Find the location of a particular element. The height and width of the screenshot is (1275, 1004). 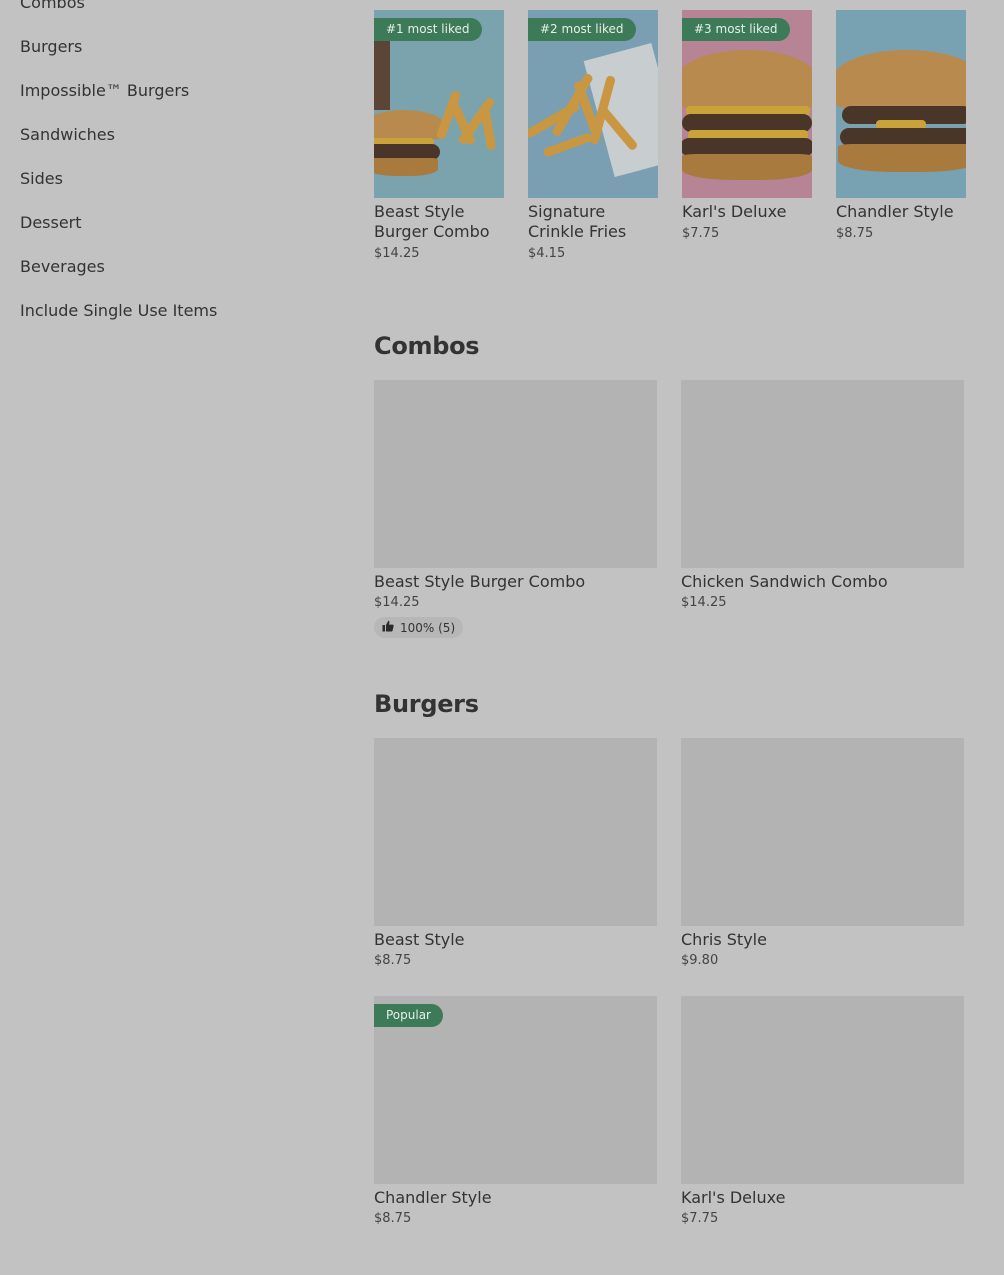

section-title-combos: Combos is located at coordinates (427, 346).